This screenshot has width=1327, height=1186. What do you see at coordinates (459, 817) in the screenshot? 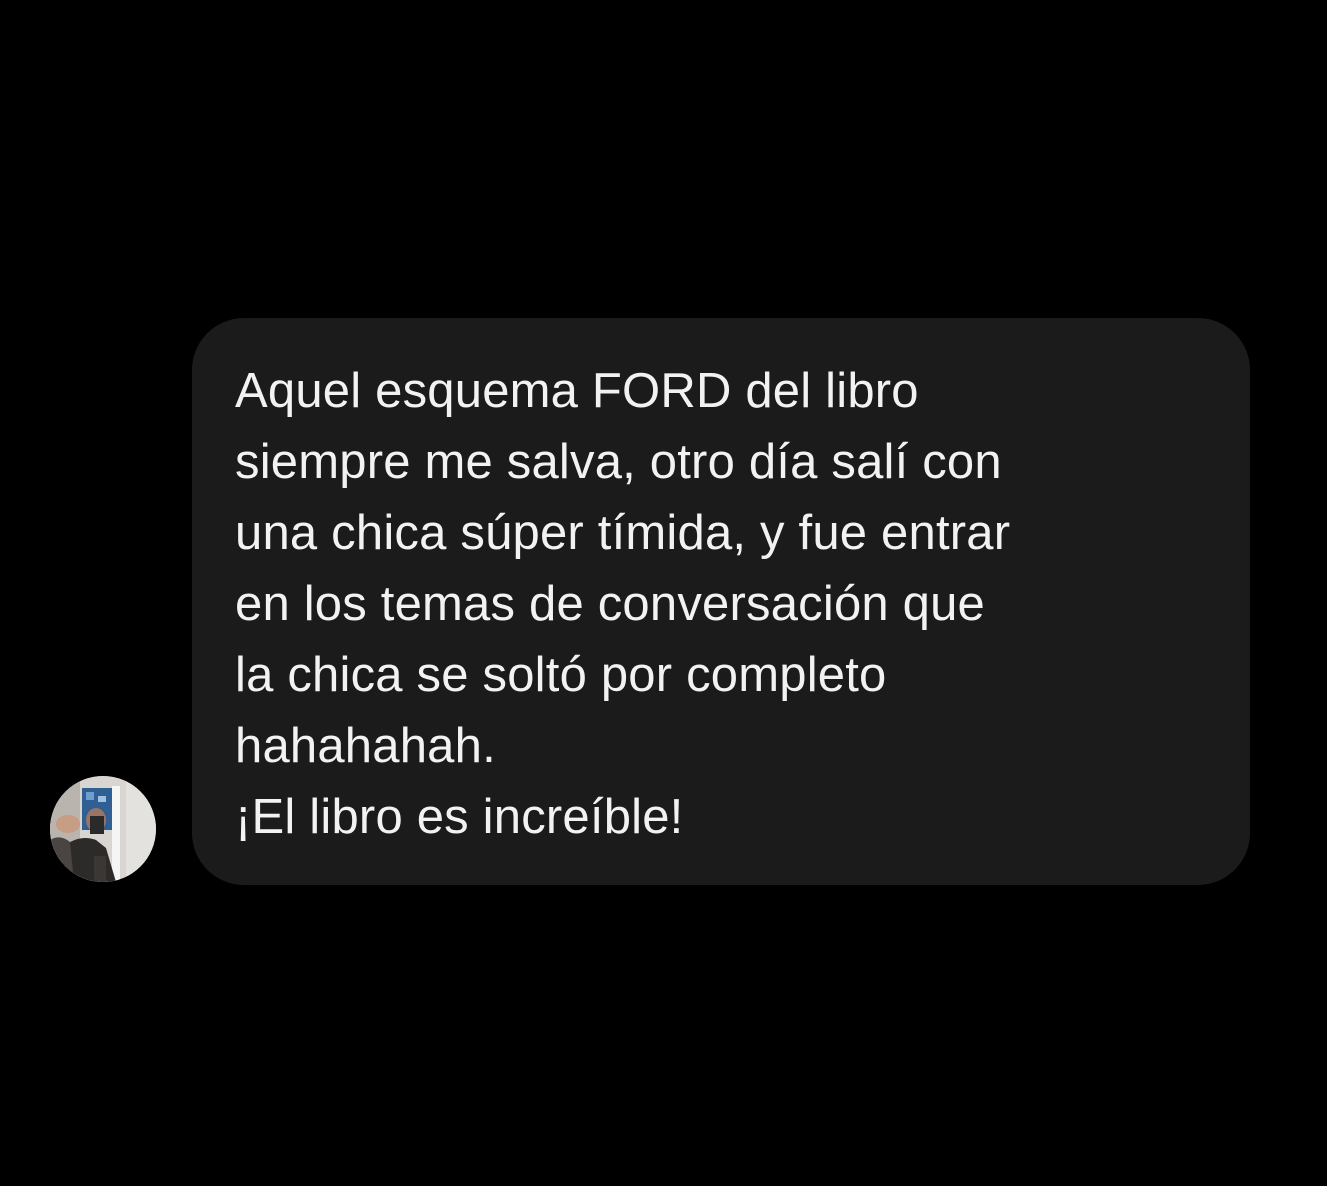
I see `message-line: ¡El libro es increíble!` at bounding box center [459, 817].